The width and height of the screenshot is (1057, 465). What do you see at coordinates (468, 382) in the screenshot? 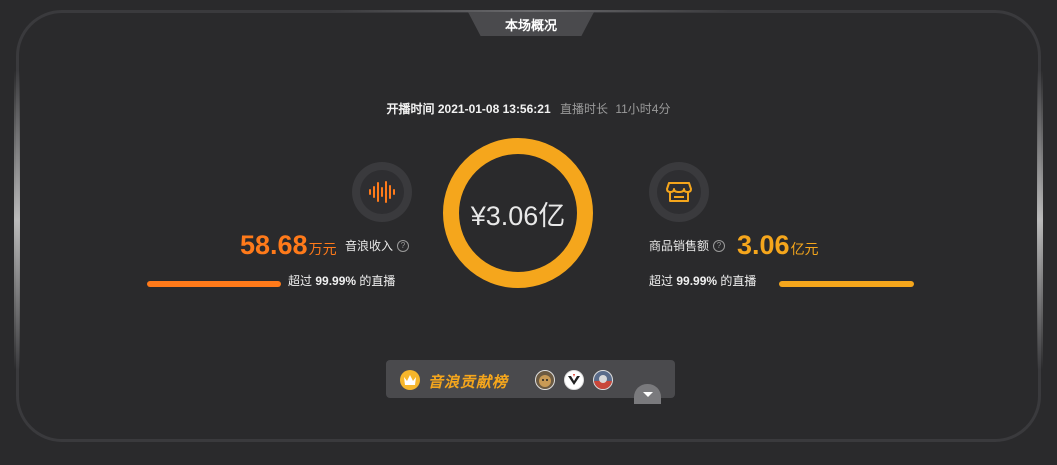
I see `contribution-title: 音浪贡献榜` at bounding box center [468, 382].